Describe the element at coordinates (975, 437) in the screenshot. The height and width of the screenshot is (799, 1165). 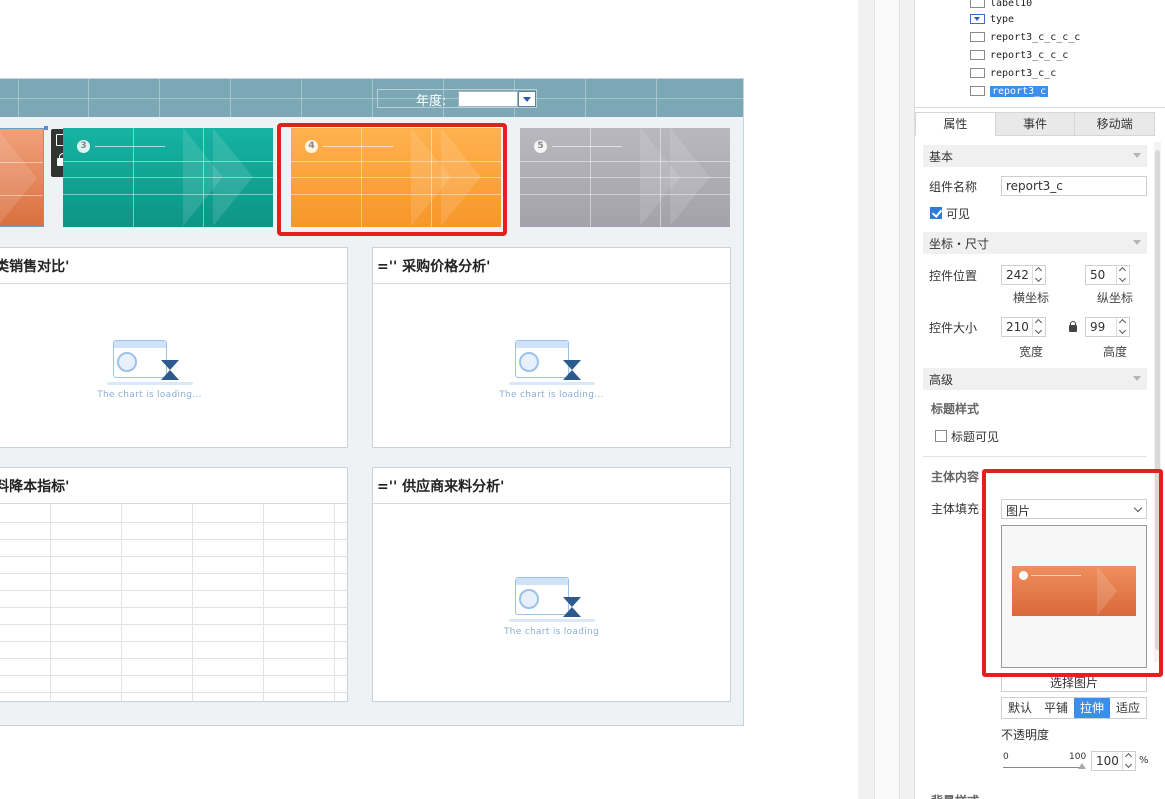
I see `title-visible-label: 标题可见` at that location.